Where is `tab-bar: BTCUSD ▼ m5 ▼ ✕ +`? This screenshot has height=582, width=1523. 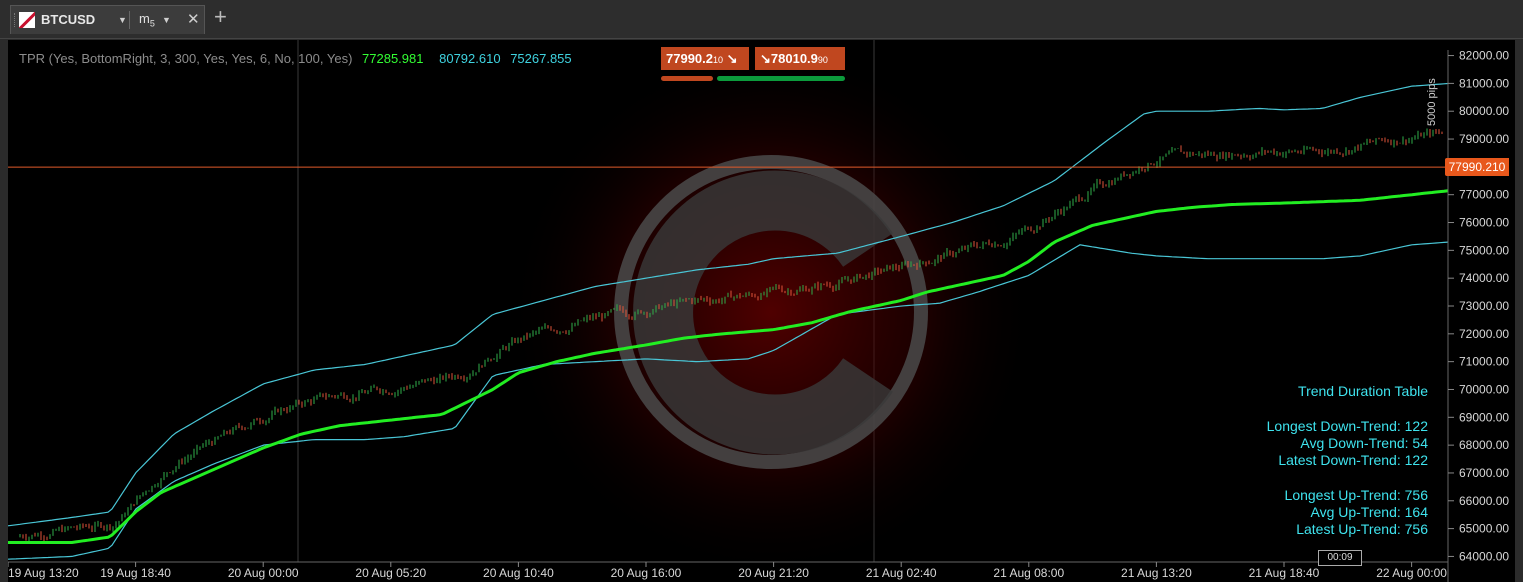 tab-bar: BTCUSD ▼ m5 ▼ ✕ + is located at coordinates (761, 19).